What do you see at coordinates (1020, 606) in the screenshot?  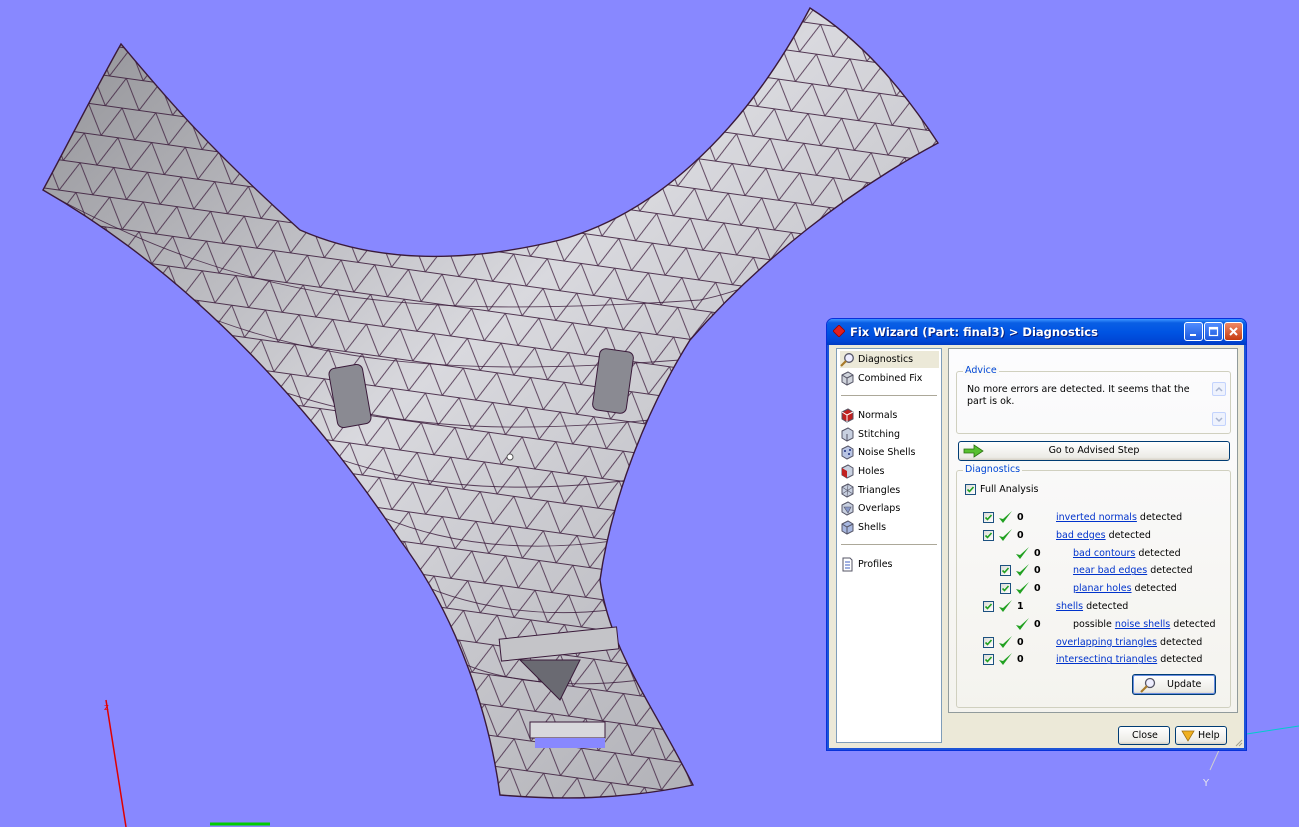 I see `diagnostic-count: 1` at bounding box center [1020, 606].